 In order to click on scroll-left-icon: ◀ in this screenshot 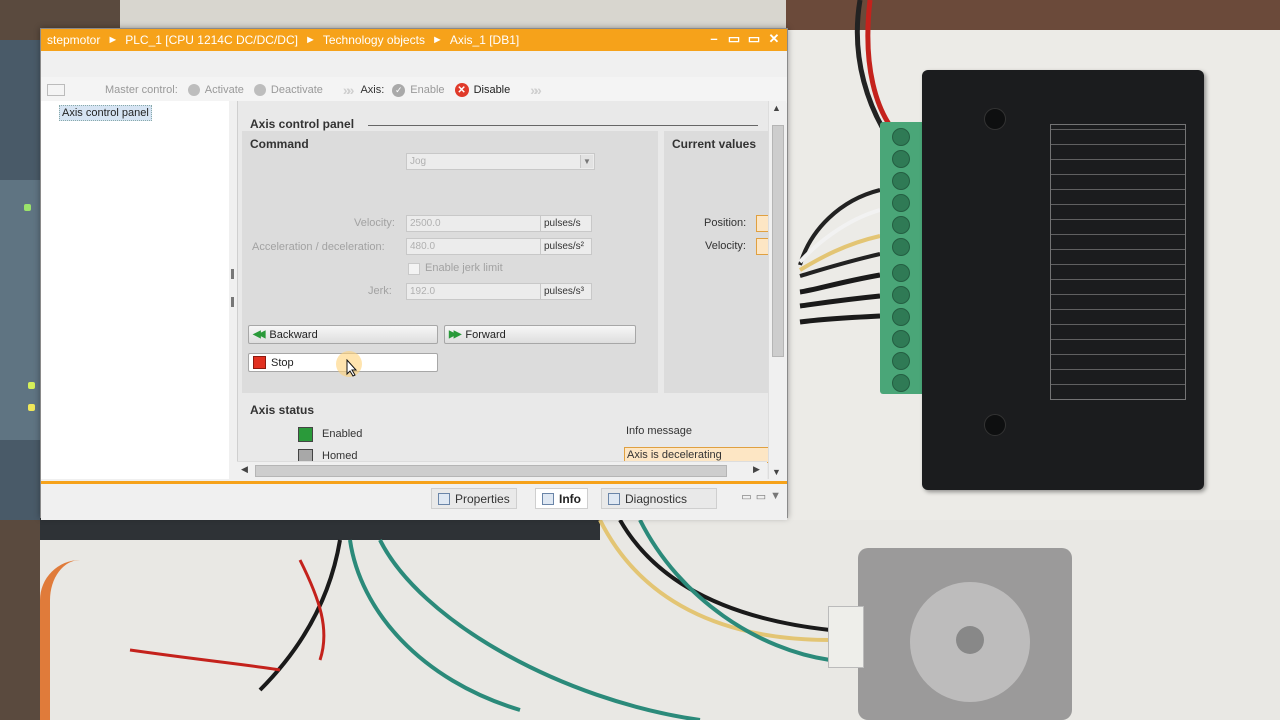, I will do `click(244, 469)`.